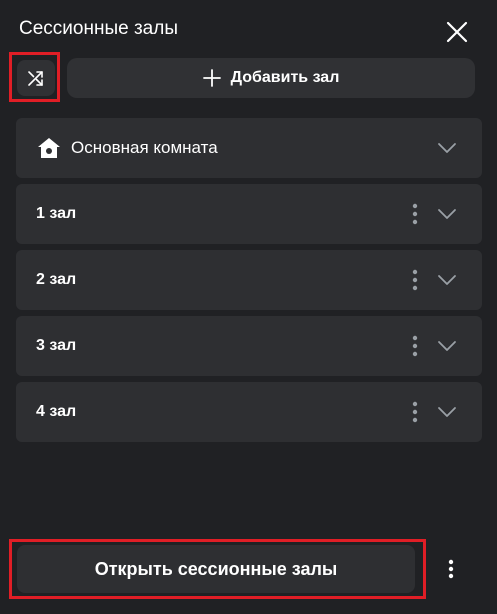 This screenshot has width=497, height=614. Describe the element at coordinates (285, 77) in the screenshot. I see `add-room-label: Добавить зал` at that location.